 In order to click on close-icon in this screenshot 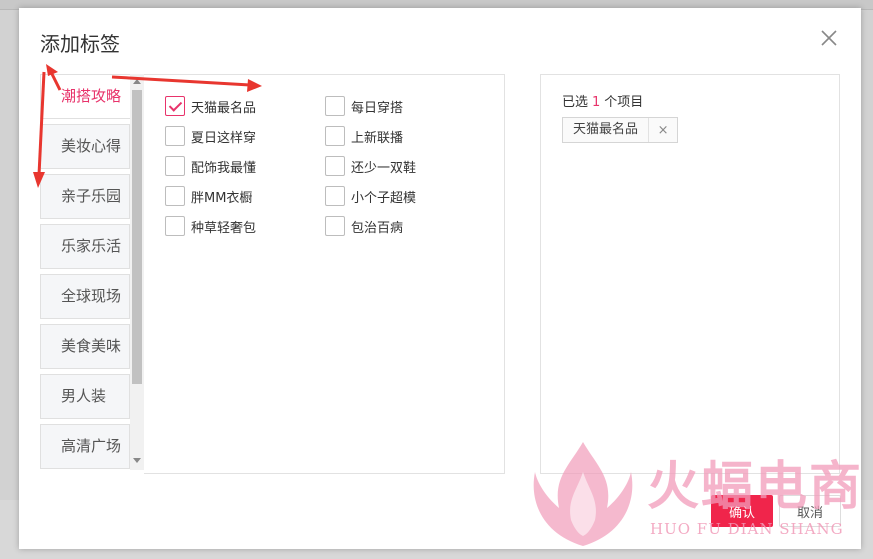, I will do `click(829, 38)`.